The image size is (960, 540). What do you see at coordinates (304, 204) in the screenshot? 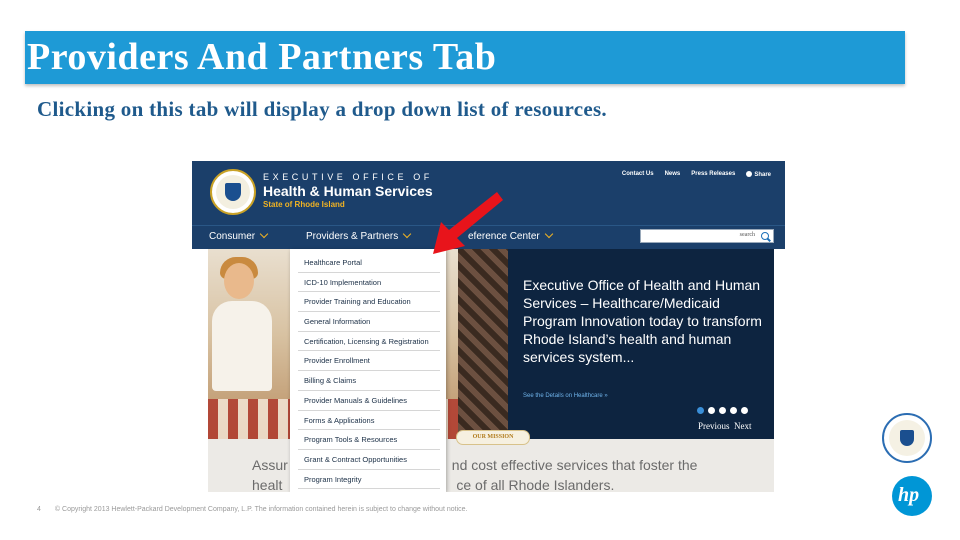
I see `org-name-line3: State of Rhode Island` at bounding box center [304, 204].